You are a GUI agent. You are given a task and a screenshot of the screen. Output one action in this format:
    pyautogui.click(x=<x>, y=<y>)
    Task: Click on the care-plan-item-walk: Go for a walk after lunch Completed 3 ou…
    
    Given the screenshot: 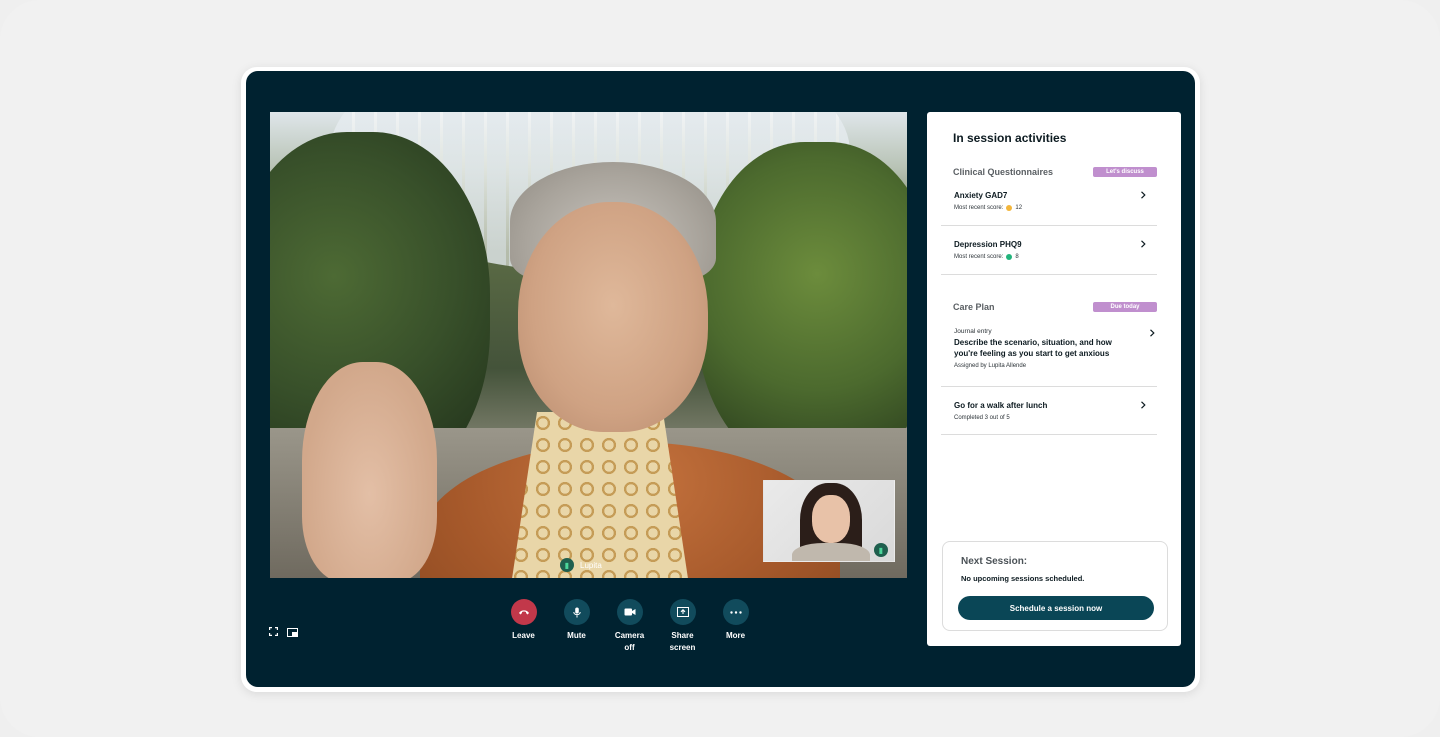 What is the action you would take?
    pyautogui.click(x=1049, y=417)
    